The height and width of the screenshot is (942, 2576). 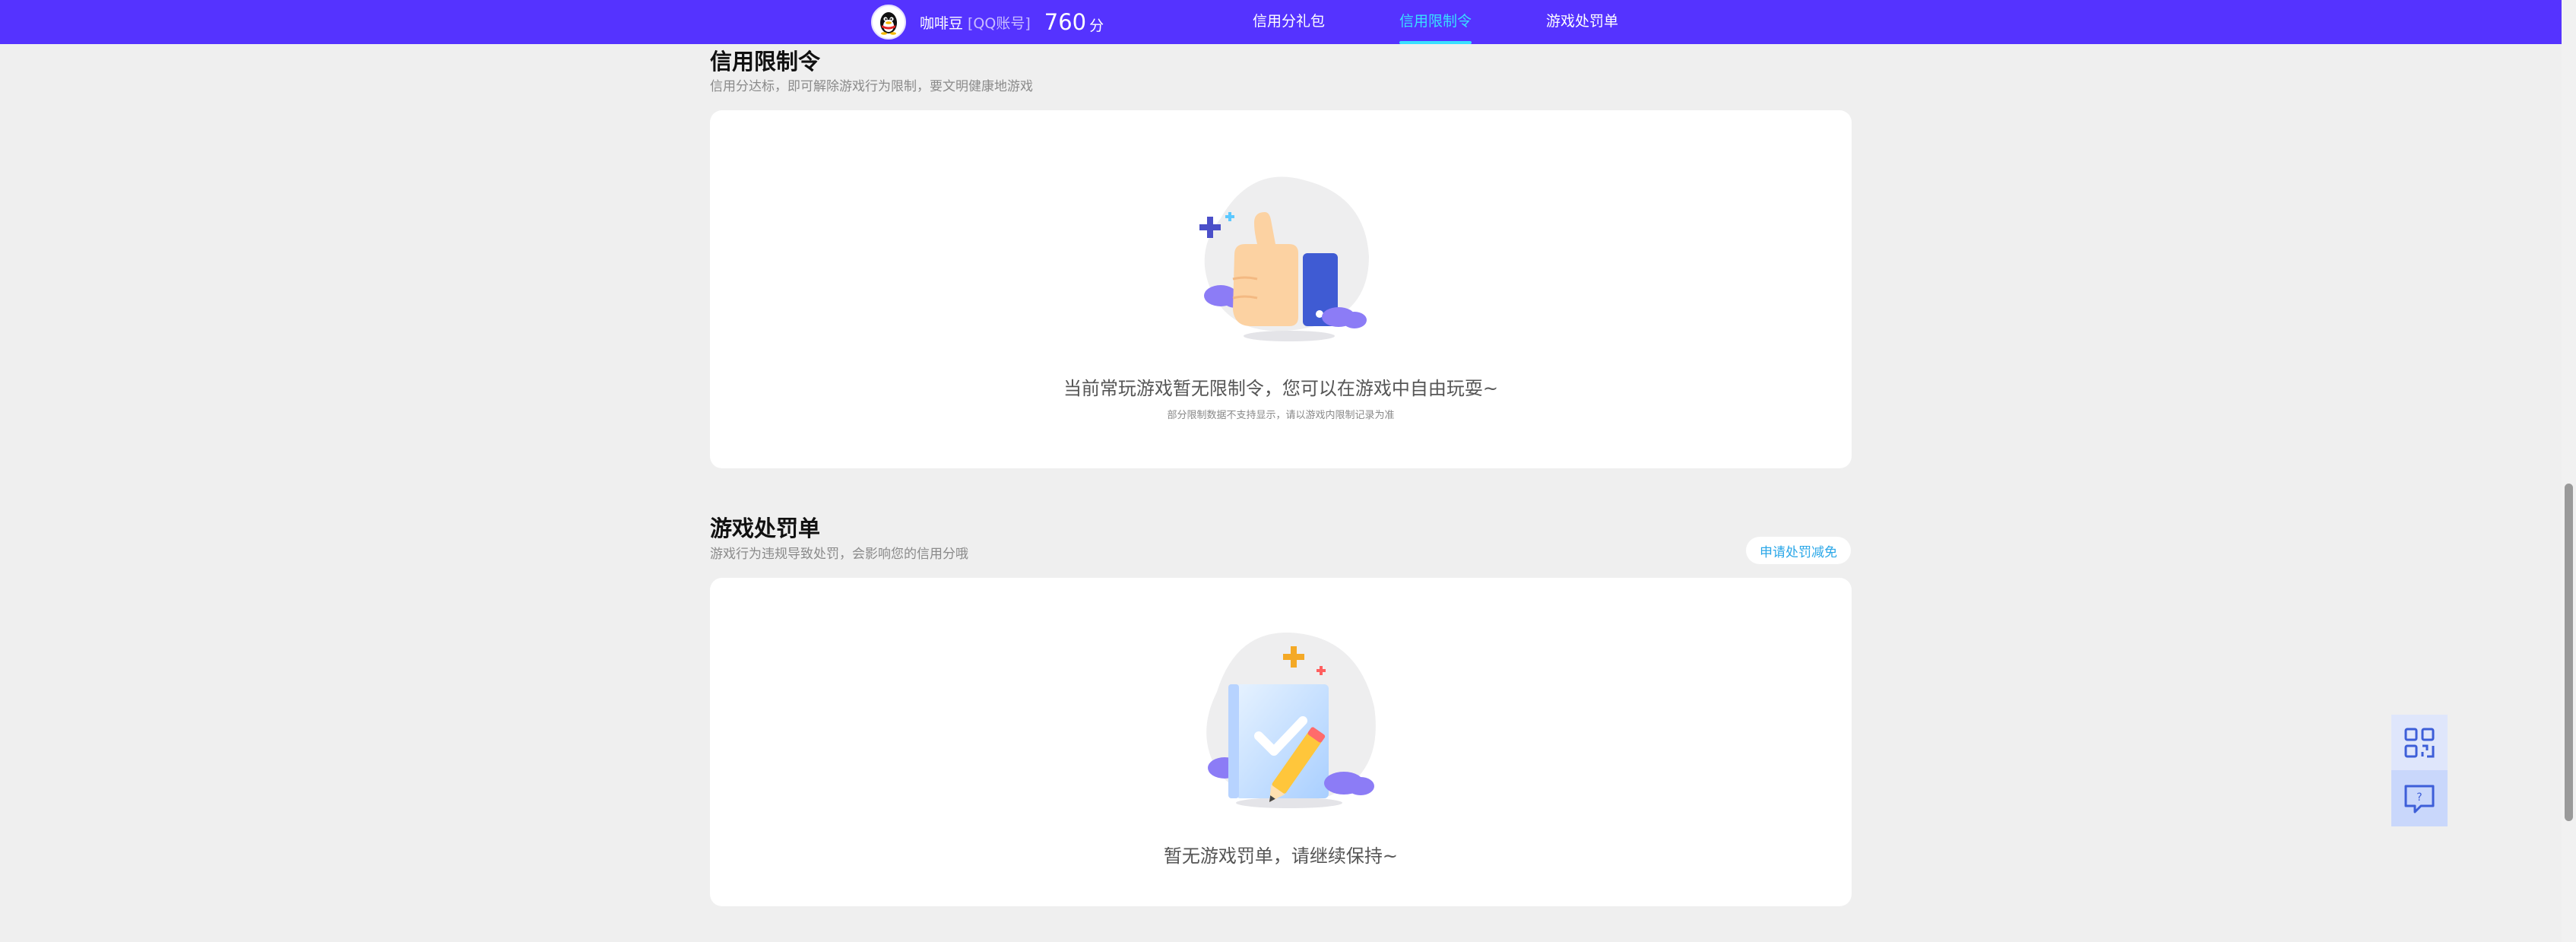 I want to click on thumbs-up-illustration-icon, so click(x=1281, y=257).